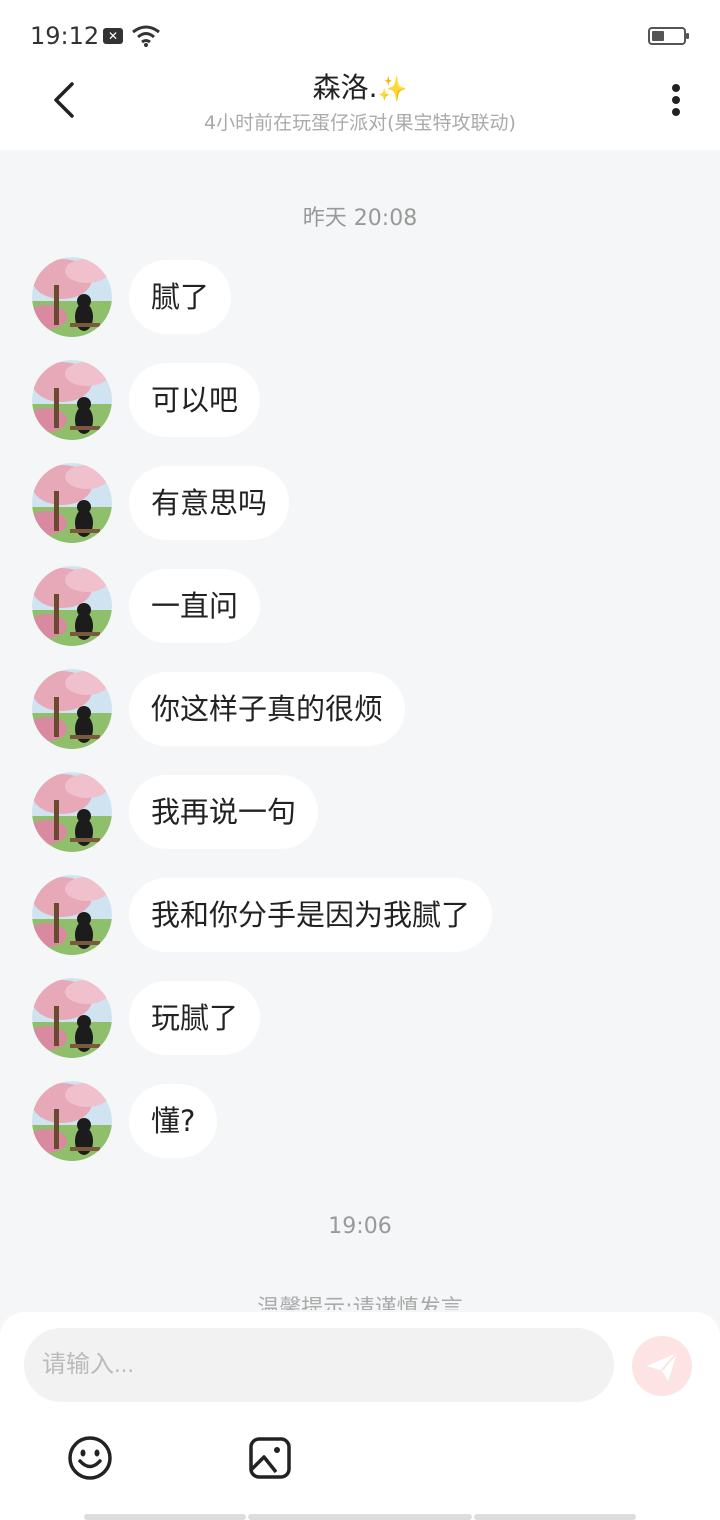 This screenshot has width=720, height=1520. I want to click on input-panel, so click(360, 1416).